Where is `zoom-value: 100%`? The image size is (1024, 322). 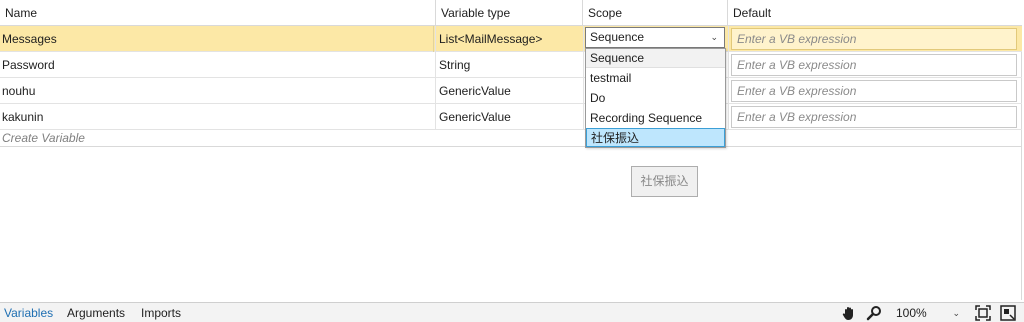
zoom-value: 100% is located at coordinates (911, 313).